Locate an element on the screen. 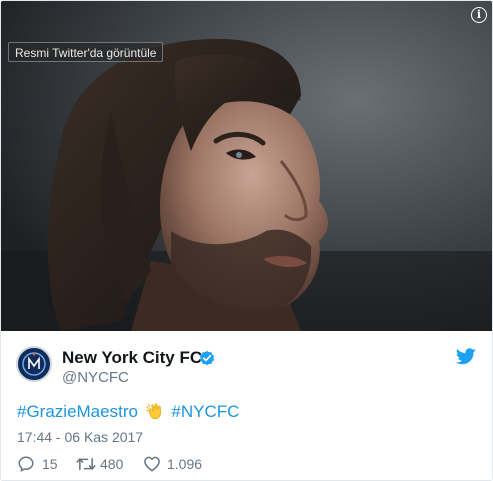 The width and height of the screenshot is (493, 481). hashtag-nycfc-link: #NYCFC is located at coordinates (205, 411).